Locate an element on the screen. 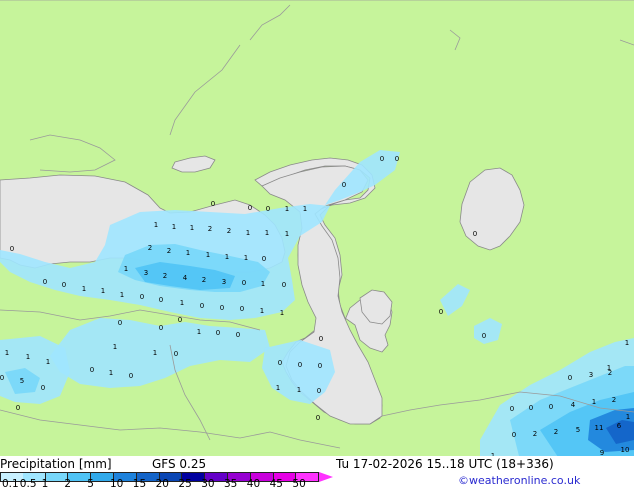  scale-label: 15 is located at coordinates (139, 484).